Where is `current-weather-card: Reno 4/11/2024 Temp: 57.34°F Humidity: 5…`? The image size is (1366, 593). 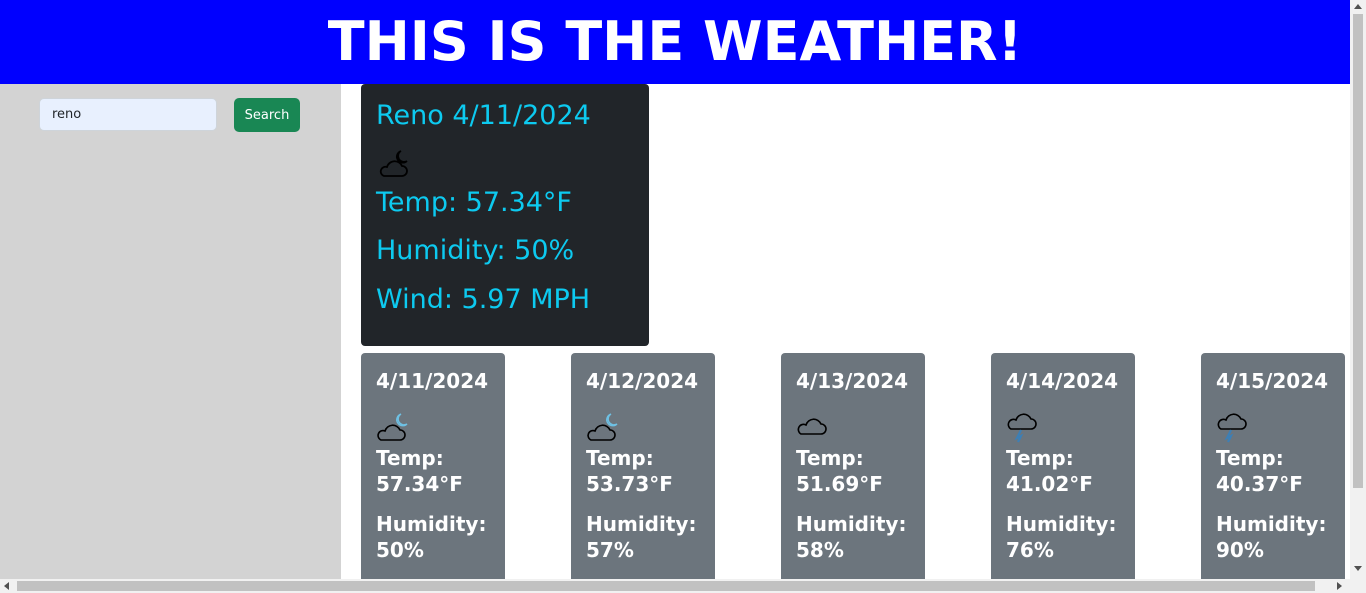 current-weather-card: Reno 4/11/2024 Temp: 57.34°F Humidity: 5… is located at coordinates (505, 215).